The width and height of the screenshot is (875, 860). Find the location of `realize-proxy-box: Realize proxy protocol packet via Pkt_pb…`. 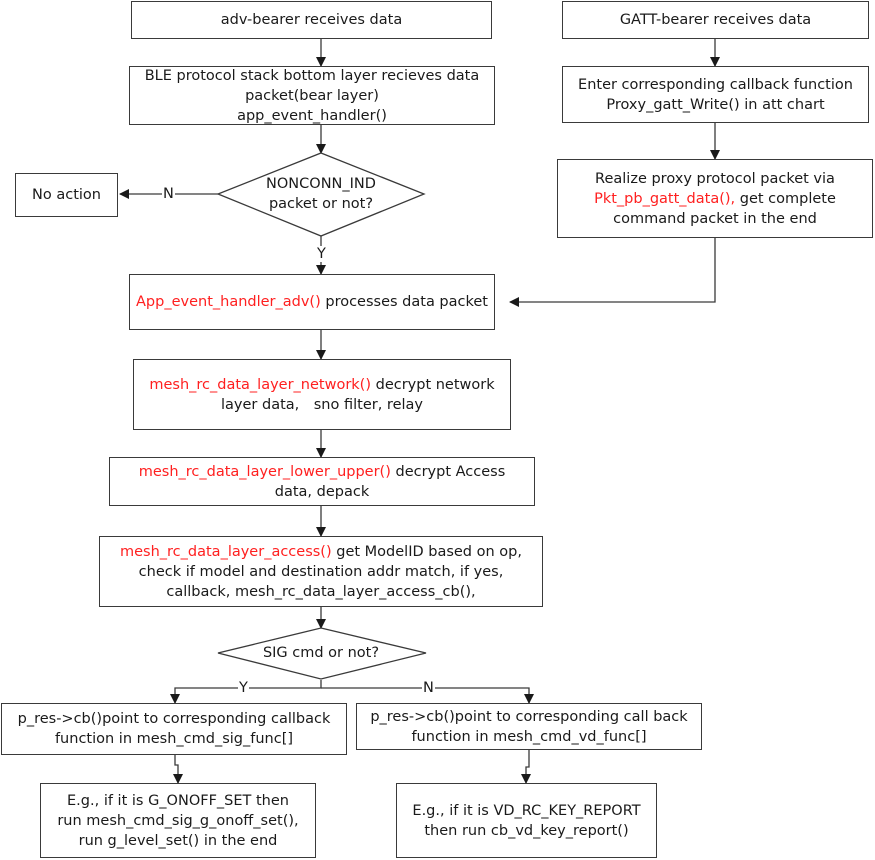

realize-proxy-box: Realize proxy protocol packet via Pkt_pb… is located at coordinates (715, 198).